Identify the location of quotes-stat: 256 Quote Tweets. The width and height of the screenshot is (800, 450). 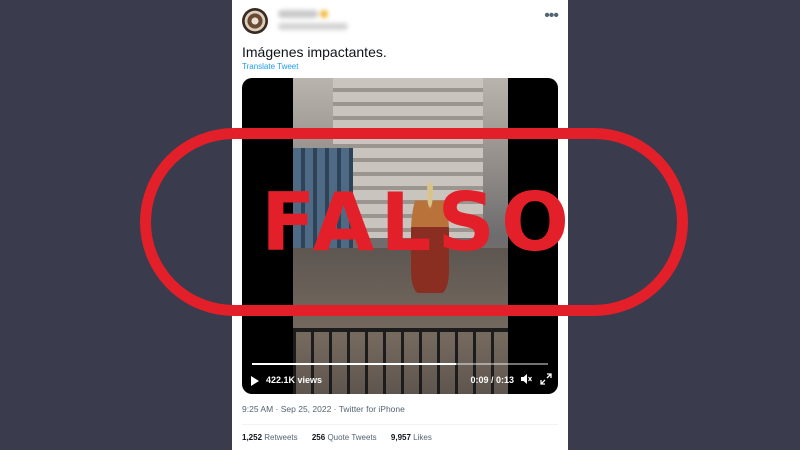
(344, 437).